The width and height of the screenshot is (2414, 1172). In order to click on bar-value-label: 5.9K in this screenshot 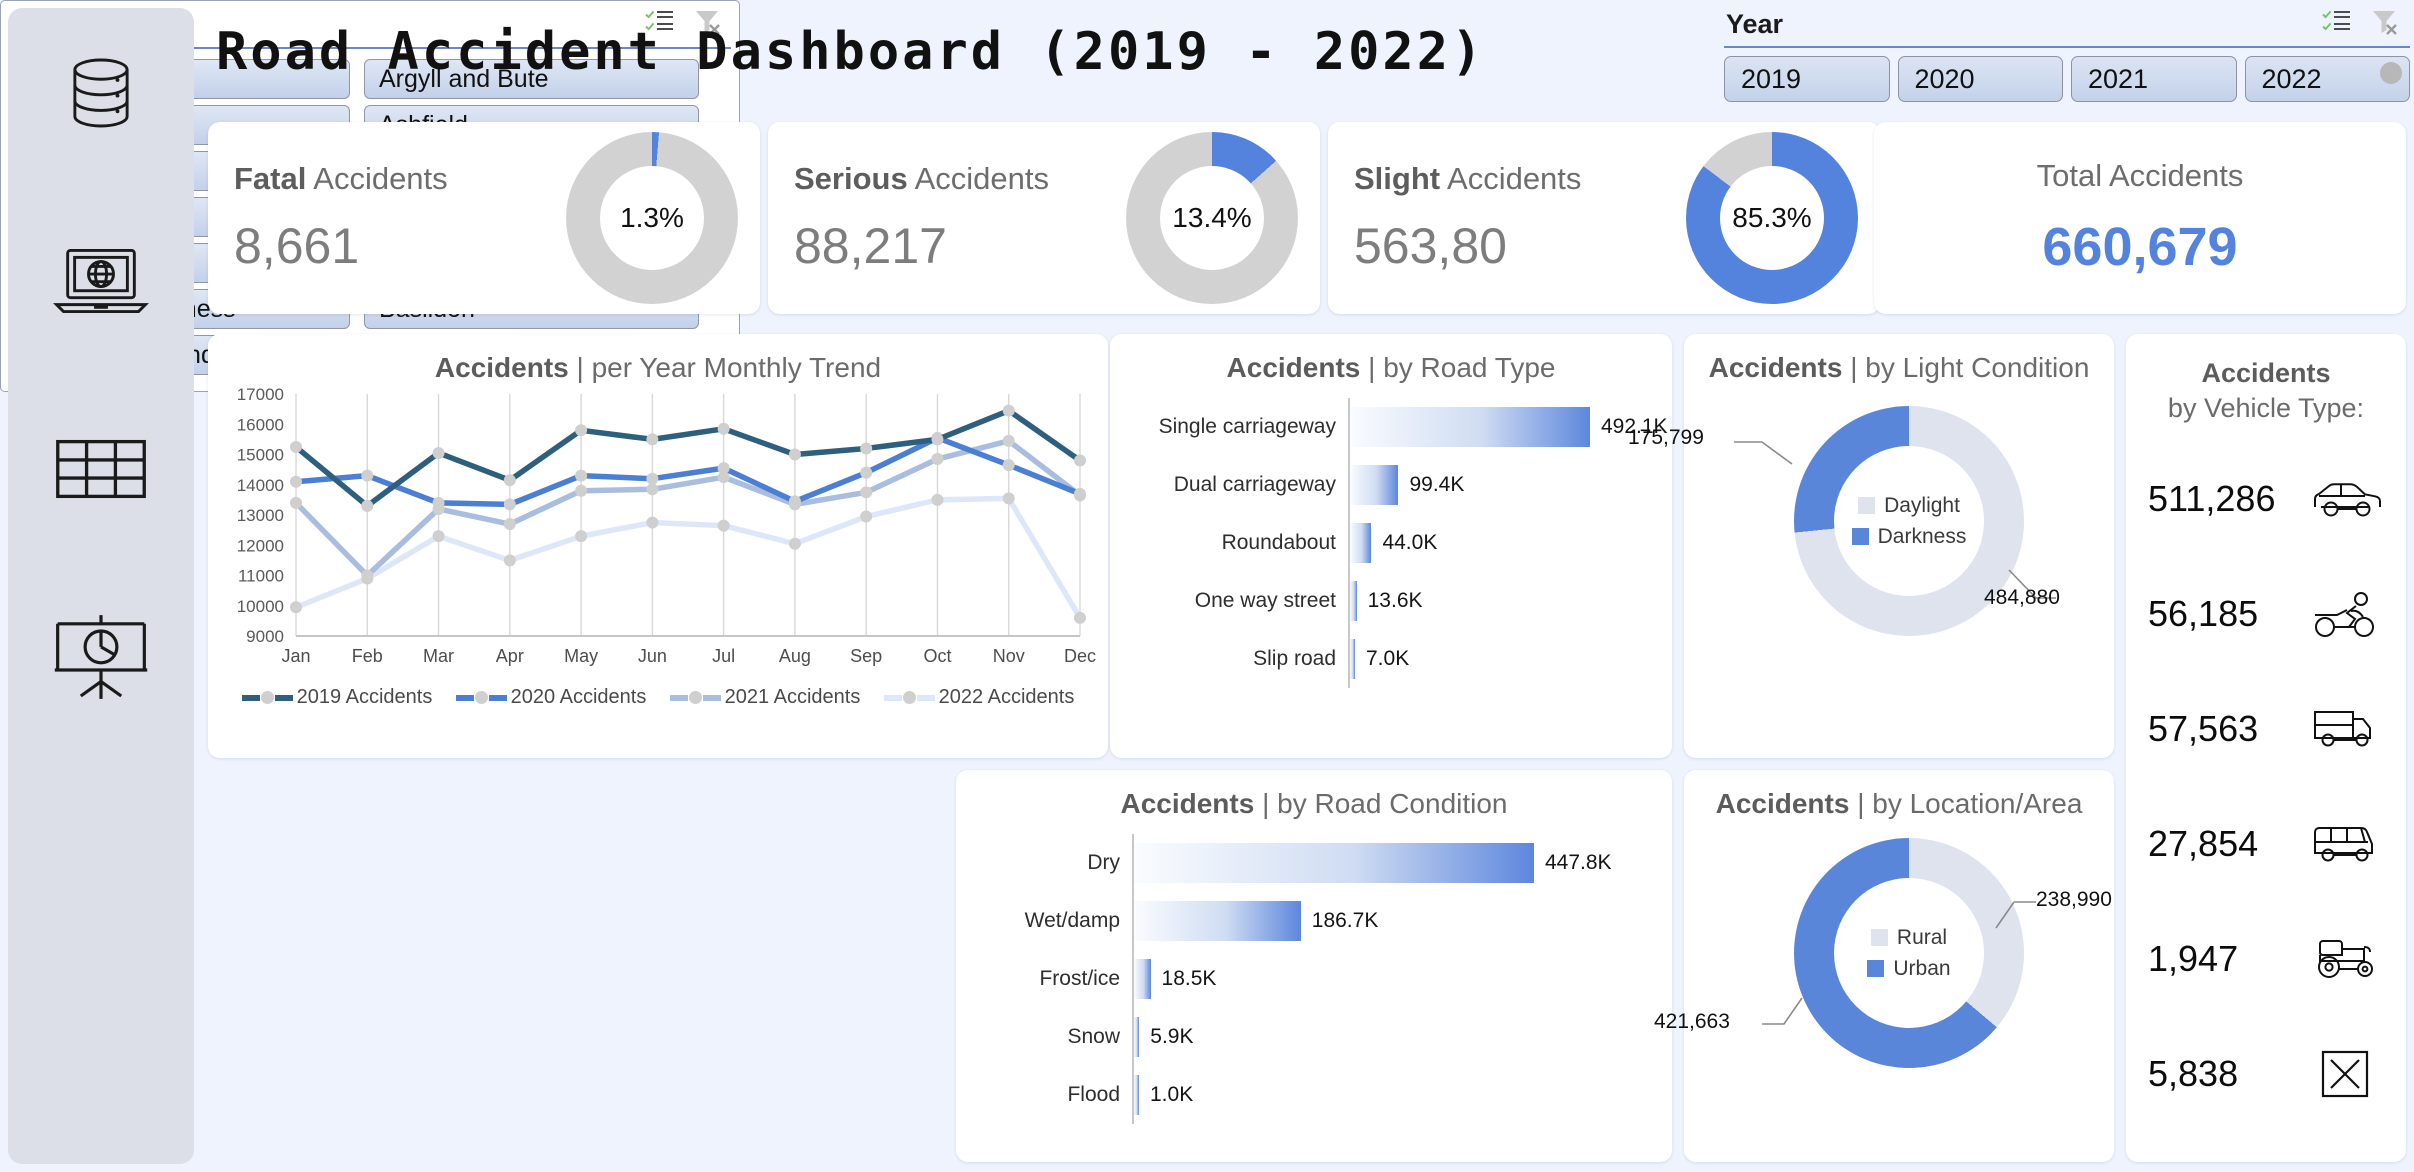, I will do `click(1172, 1036)`.